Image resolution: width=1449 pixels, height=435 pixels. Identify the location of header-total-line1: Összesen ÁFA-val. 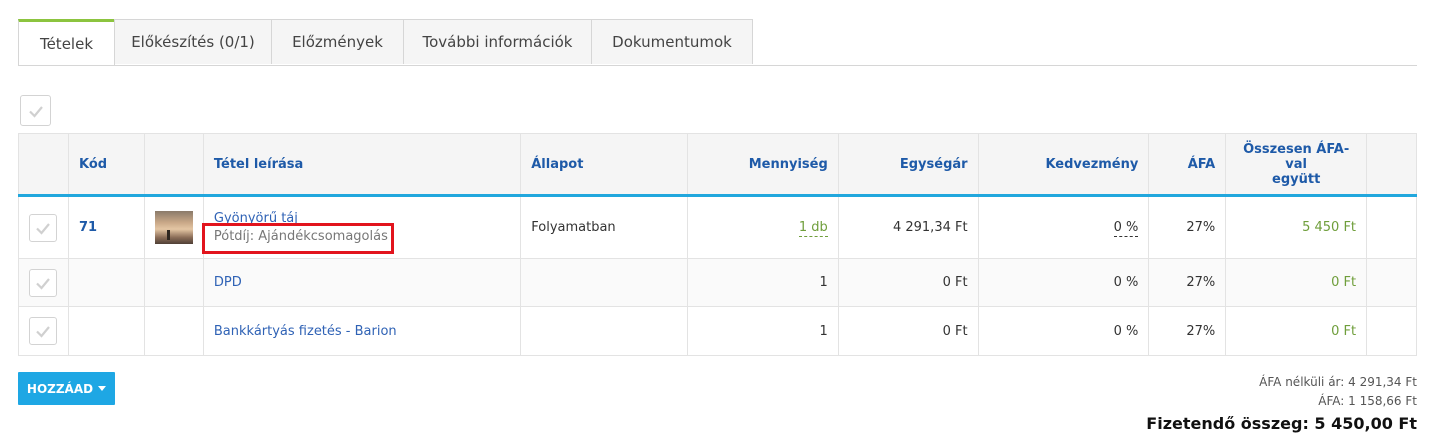
(1296, 156).